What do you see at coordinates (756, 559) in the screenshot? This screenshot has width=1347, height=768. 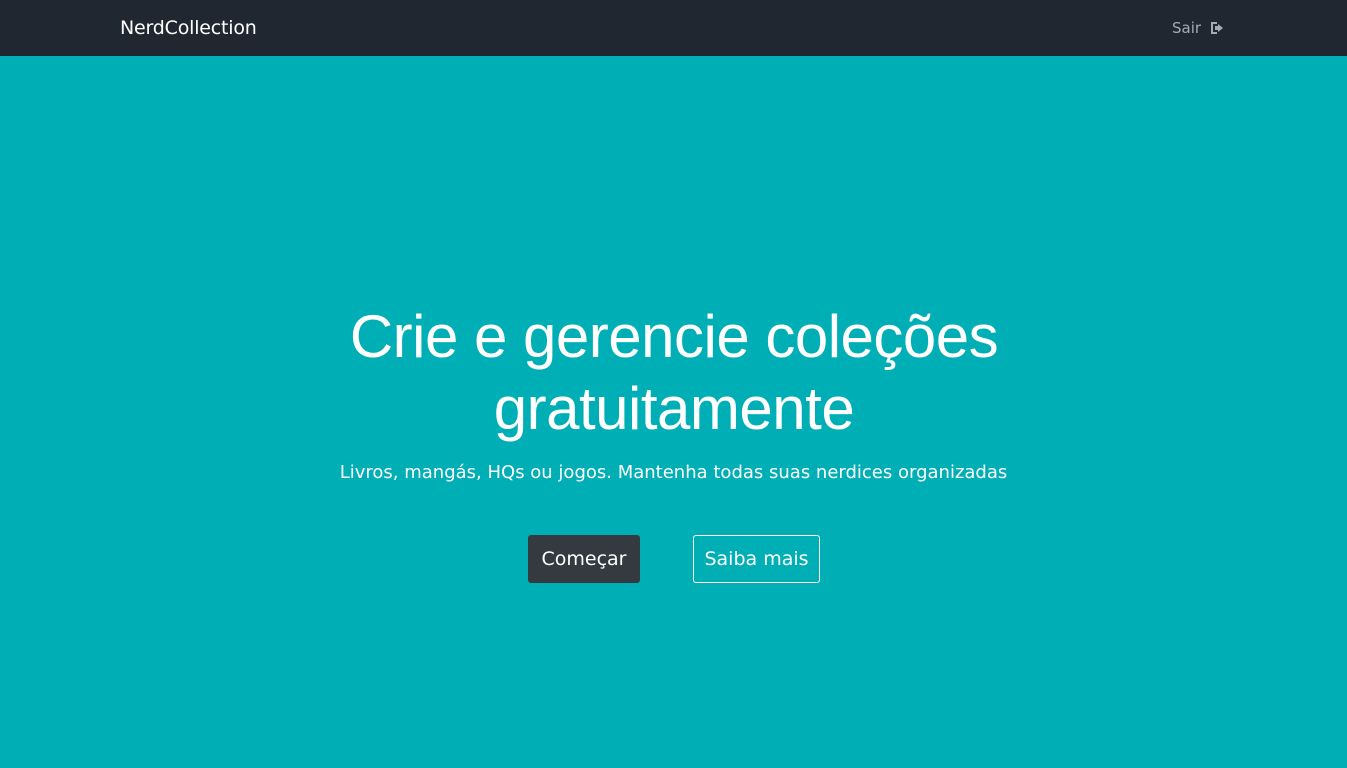 I see `learn-more-button: Saiba mais` at bounding box center [756, 559].